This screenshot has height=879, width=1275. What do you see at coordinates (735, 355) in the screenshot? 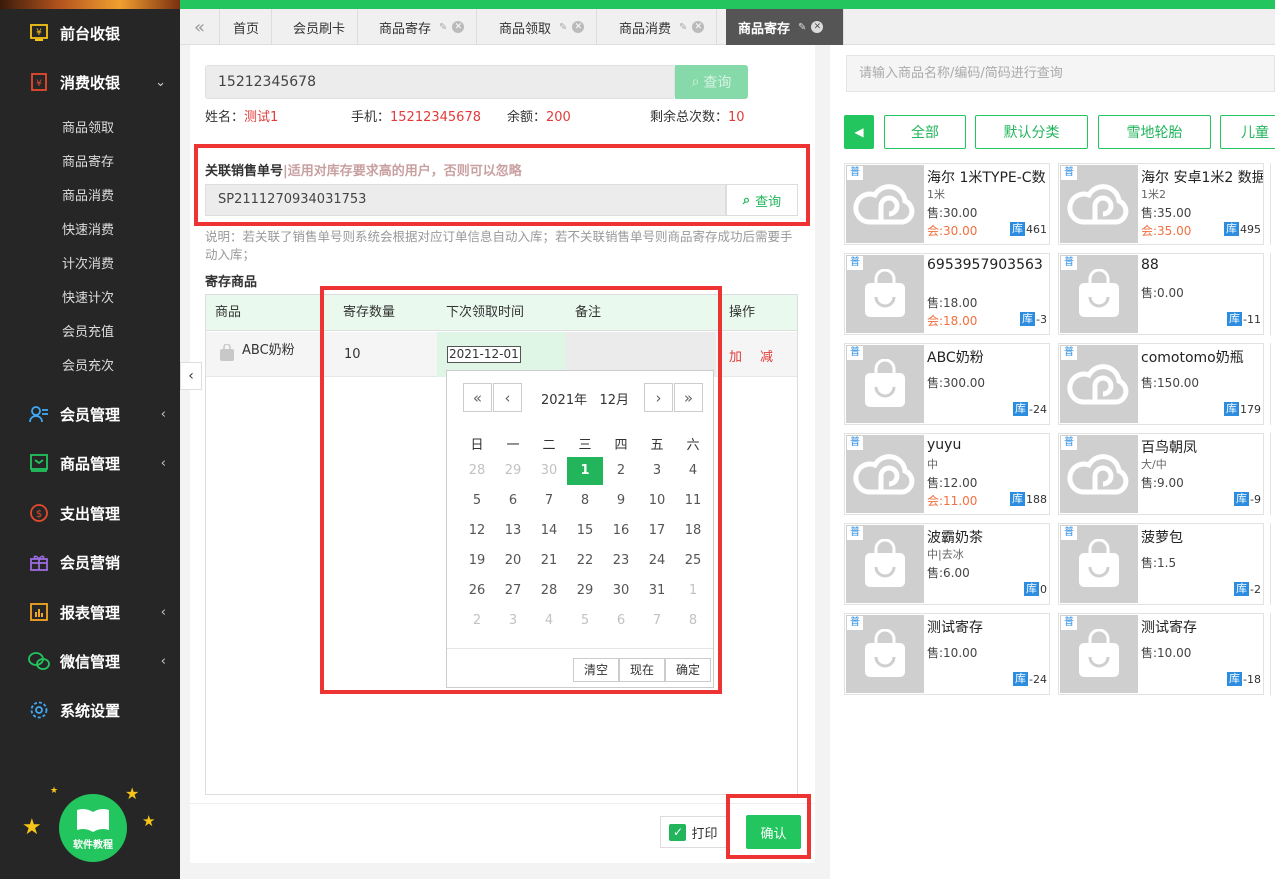
I see `add-button: 加` at bounding box center [735, 355].